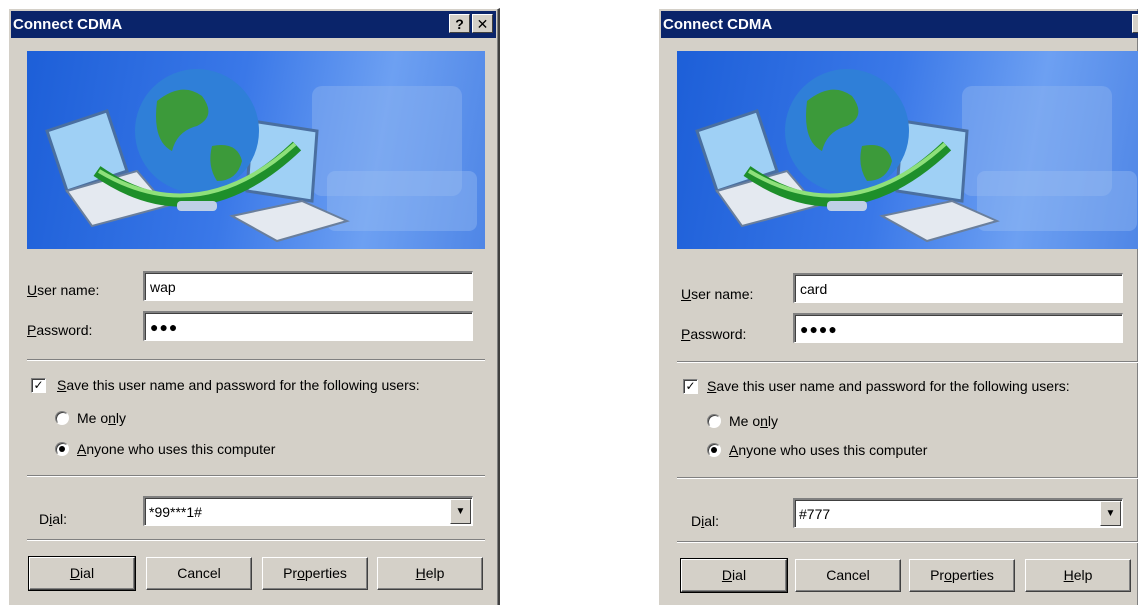  Describe the element at coordinates (958, 328) in the screenshot. I see `password-input: ●●●●` at that location.